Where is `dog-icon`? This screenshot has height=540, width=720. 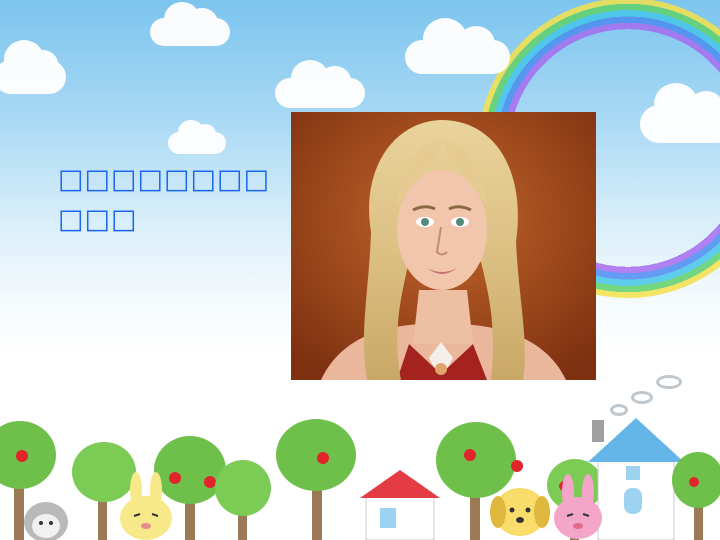
dog-icon is located at coordinates (520, 512).